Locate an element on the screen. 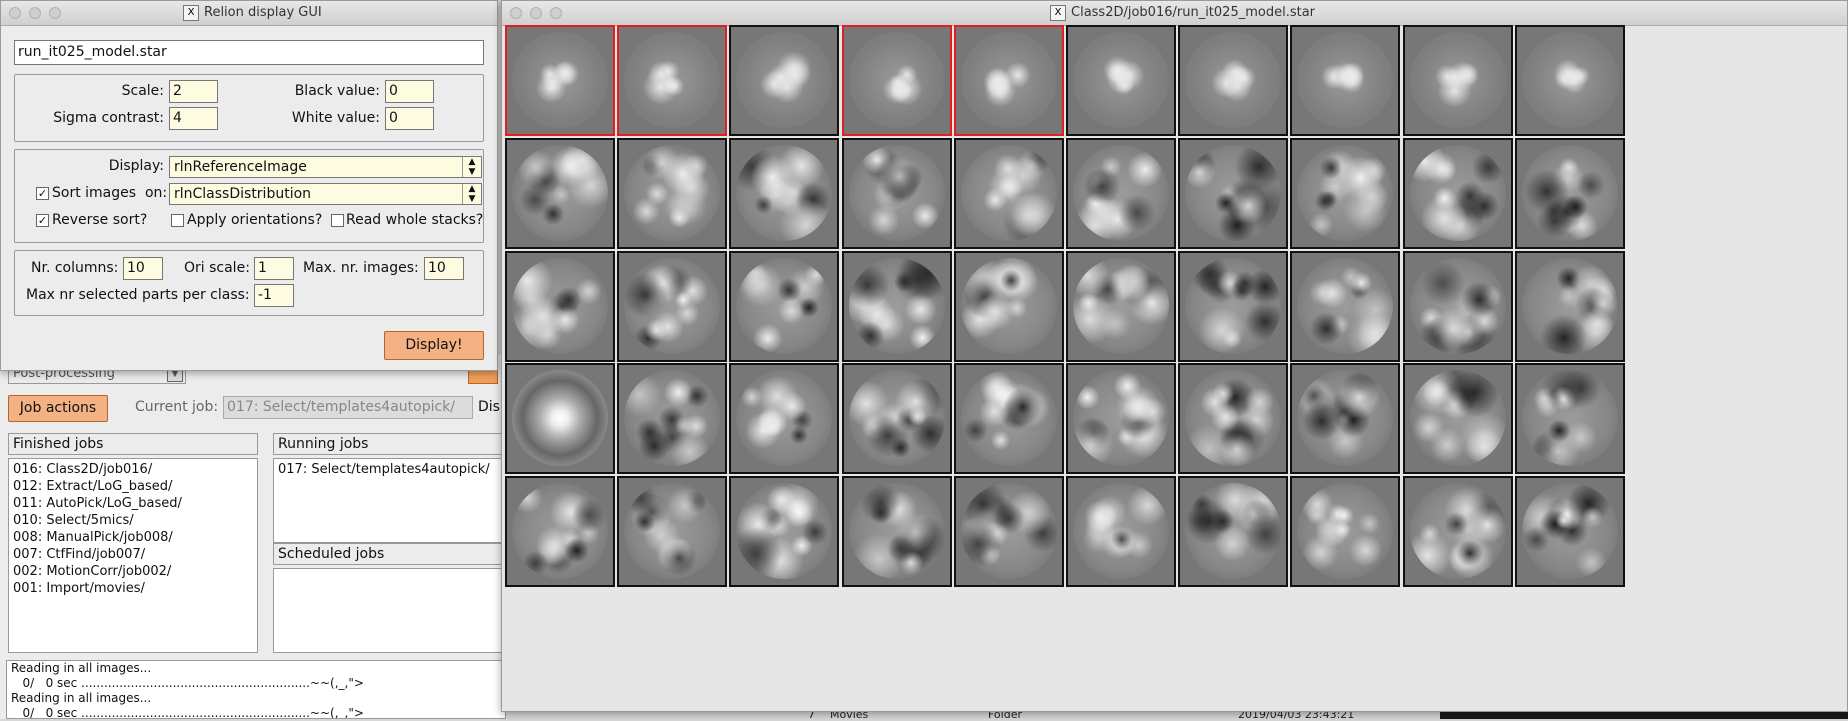 The height and width of the screenshot is (721, 1848). finished-job-item: 012: Extract/LoG_based/ is located at coordinates (133, 486).